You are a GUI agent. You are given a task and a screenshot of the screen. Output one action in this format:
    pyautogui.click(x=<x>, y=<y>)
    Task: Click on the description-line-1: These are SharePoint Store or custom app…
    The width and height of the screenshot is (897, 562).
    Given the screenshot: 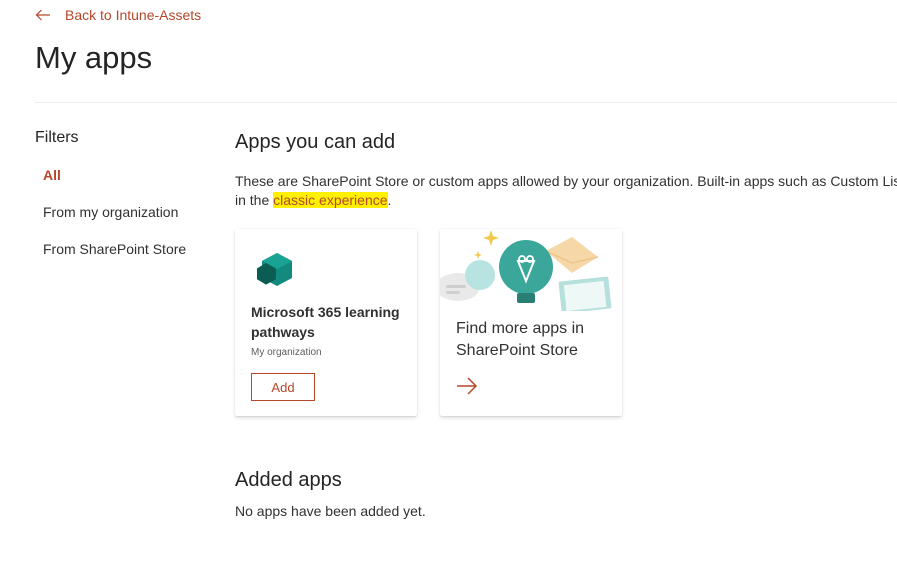 What is the action you would take?
    pyautogui.click(x=566, y=181)
    